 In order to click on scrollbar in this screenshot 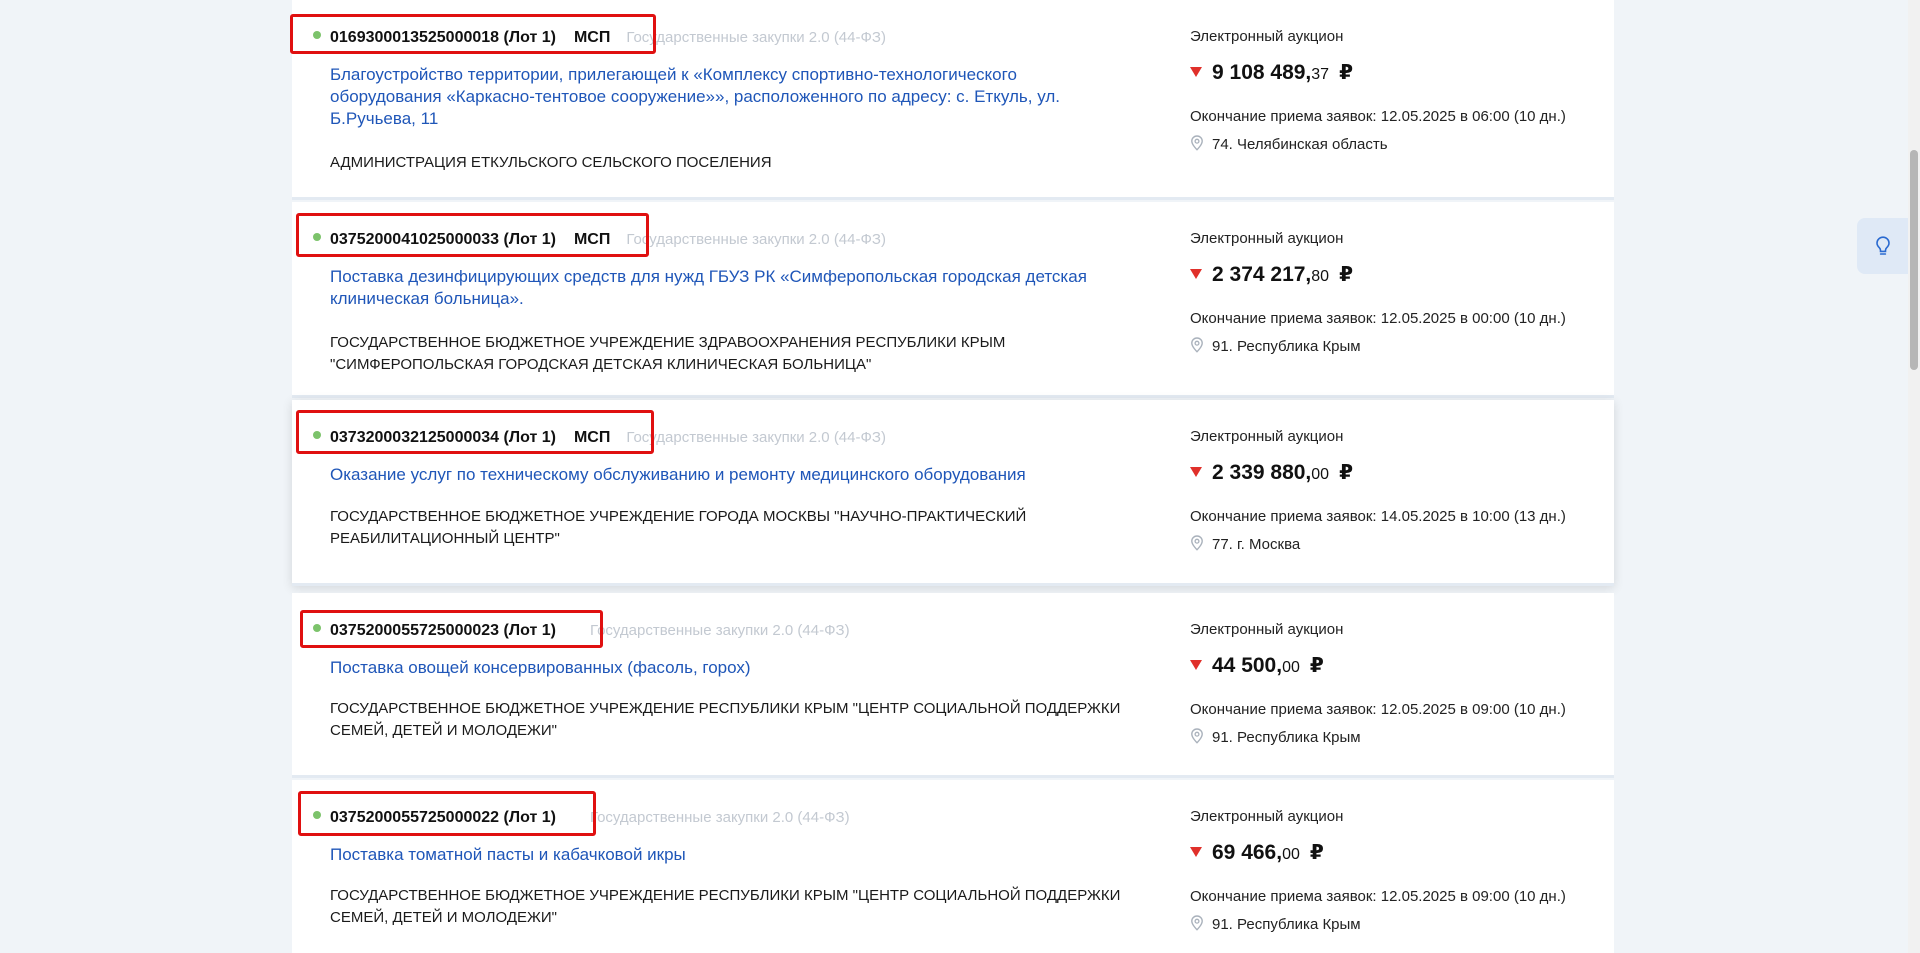, I will do `click(1914, 476)`.